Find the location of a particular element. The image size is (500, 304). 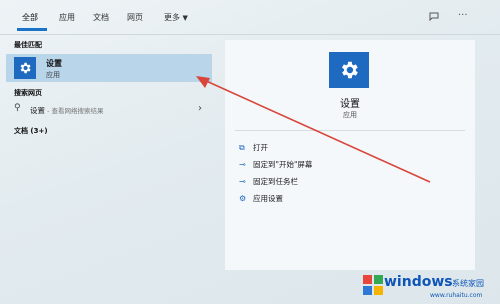

watermark-brand: windows is located at coordinates (418, 282).